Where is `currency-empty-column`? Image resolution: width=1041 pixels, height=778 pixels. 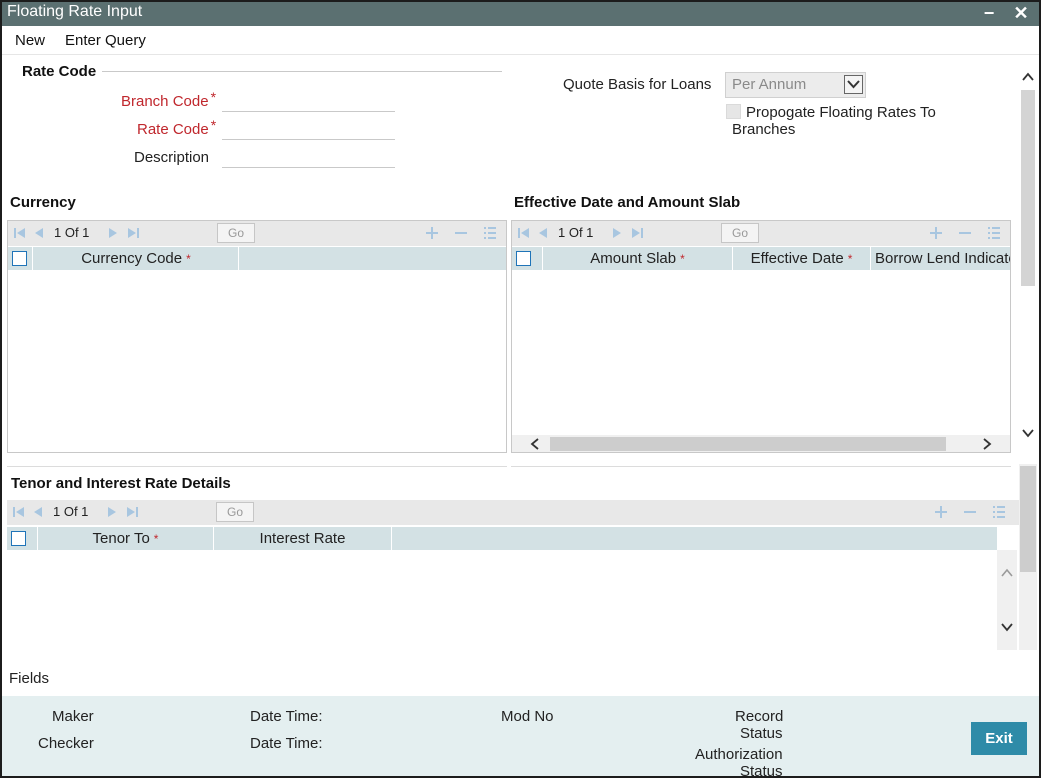 currency-empty-column is located at coordinates (372, 258).